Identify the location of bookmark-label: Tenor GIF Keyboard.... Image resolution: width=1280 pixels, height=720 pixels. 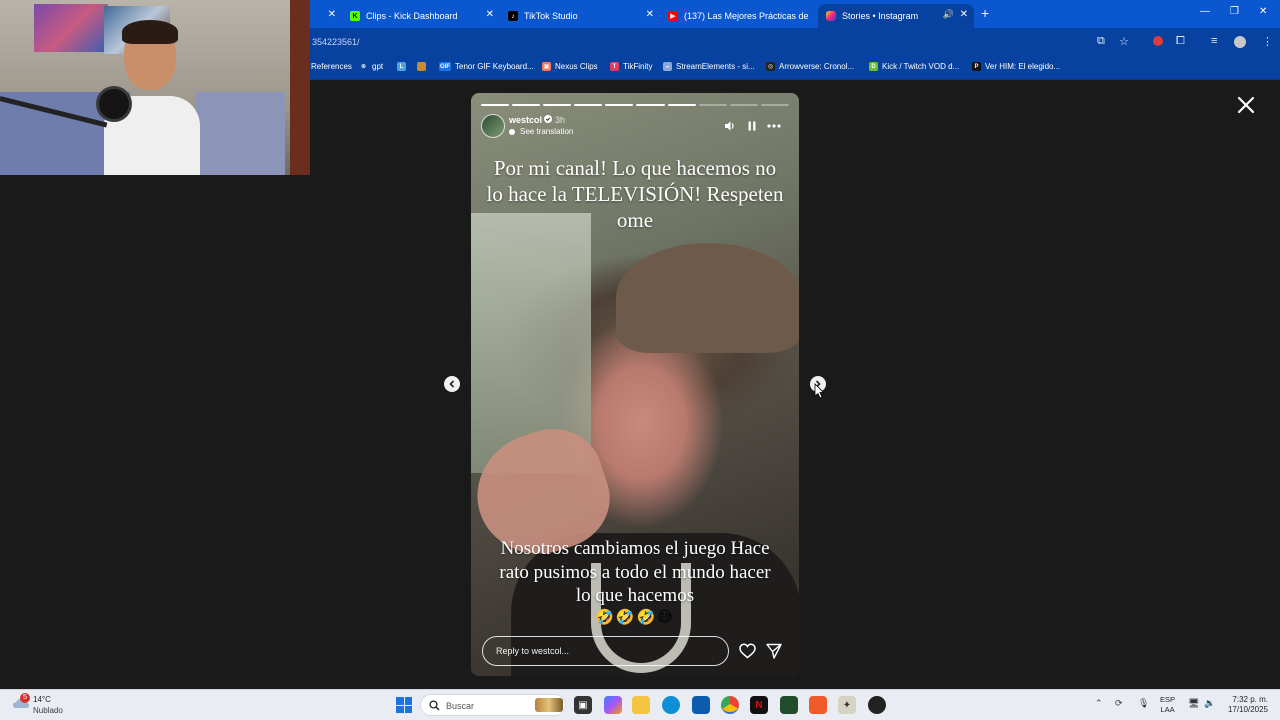
(494, 66).